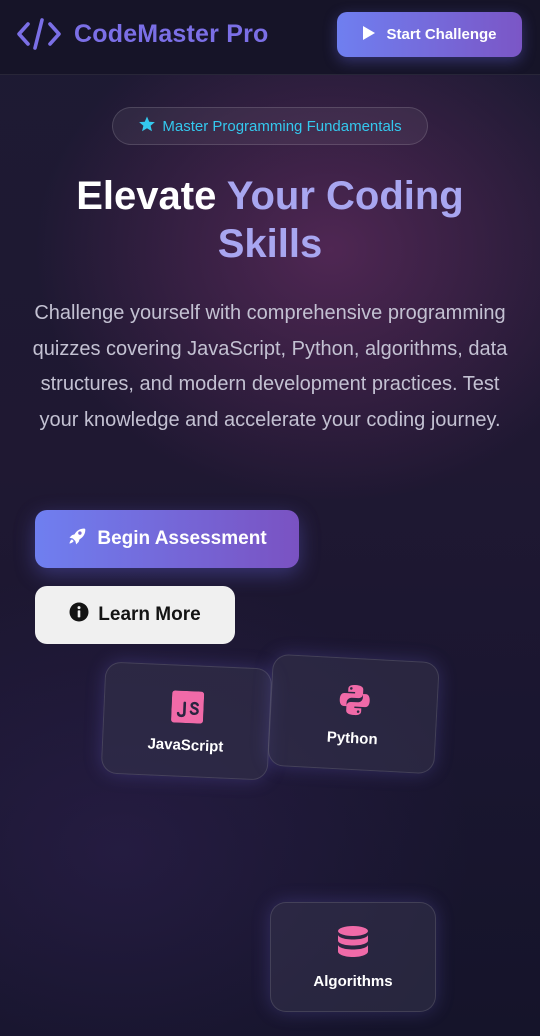 The width and height of the screenshot is (540, 1036). What do you see at coordinates (79, 615) in the screenshot?
I see `info-icon` at bounding box center [79, 615].